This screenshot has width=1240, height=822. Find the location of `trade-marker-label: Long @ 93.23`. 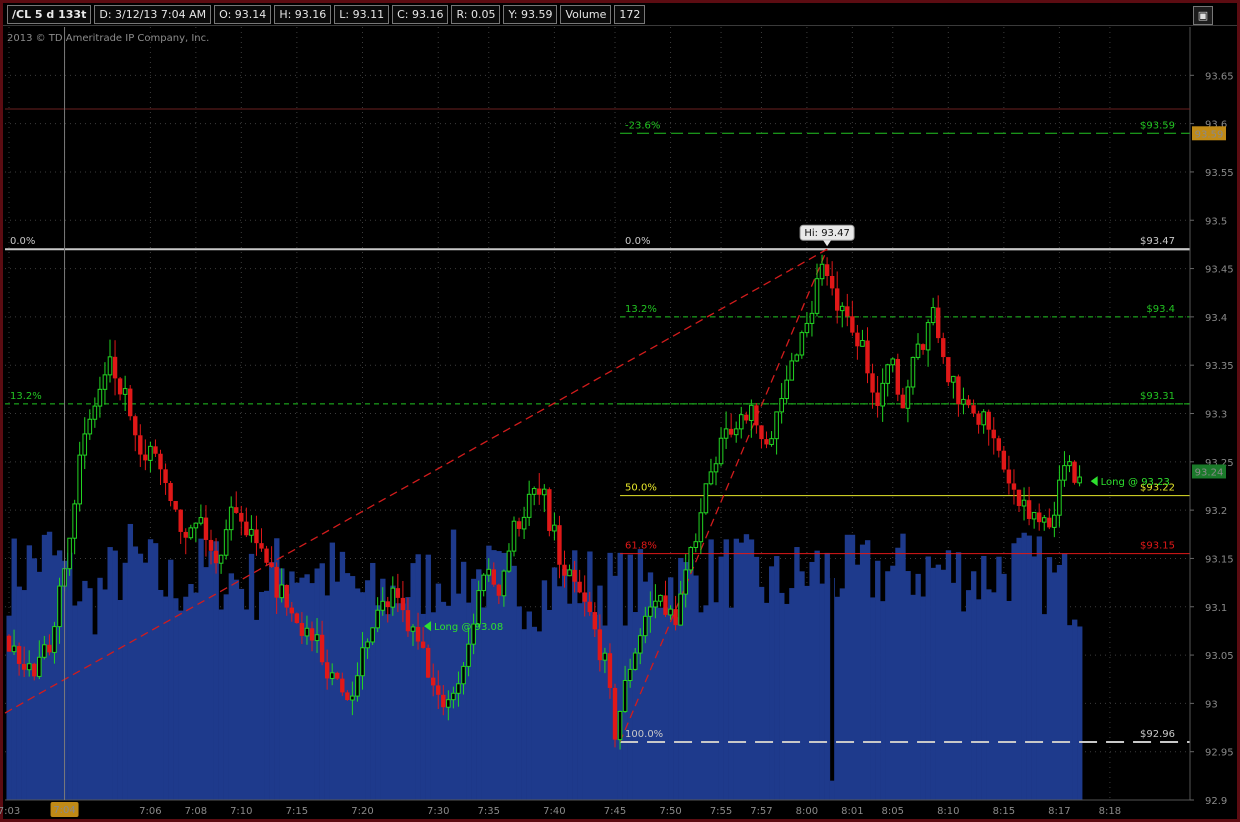

trade-marker-label: Long @ 93.23 is located at coordinates (1135, 482).